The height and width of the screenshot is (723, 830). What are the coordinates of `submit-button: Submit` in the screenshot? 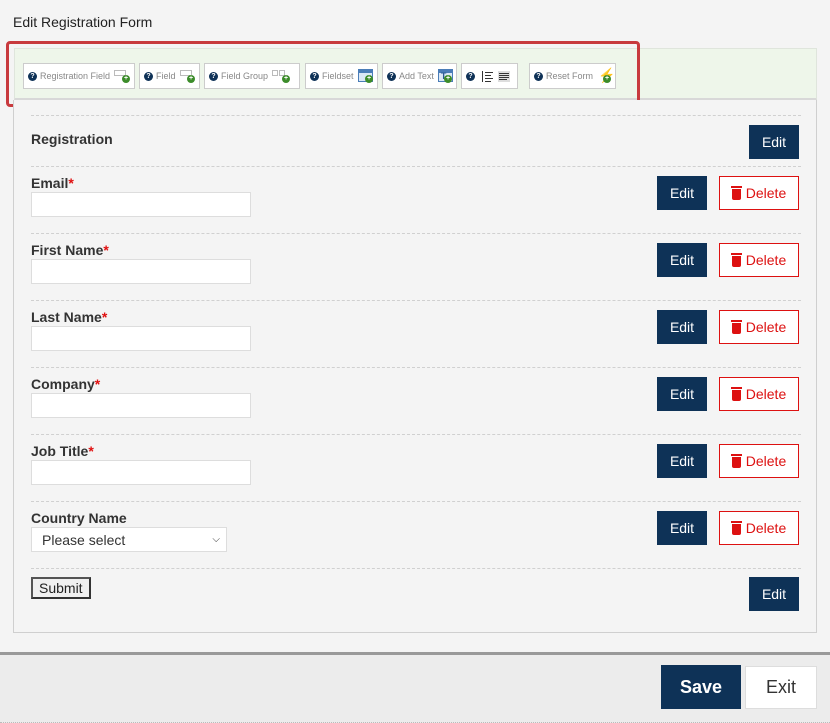 It's located at (61, 588).